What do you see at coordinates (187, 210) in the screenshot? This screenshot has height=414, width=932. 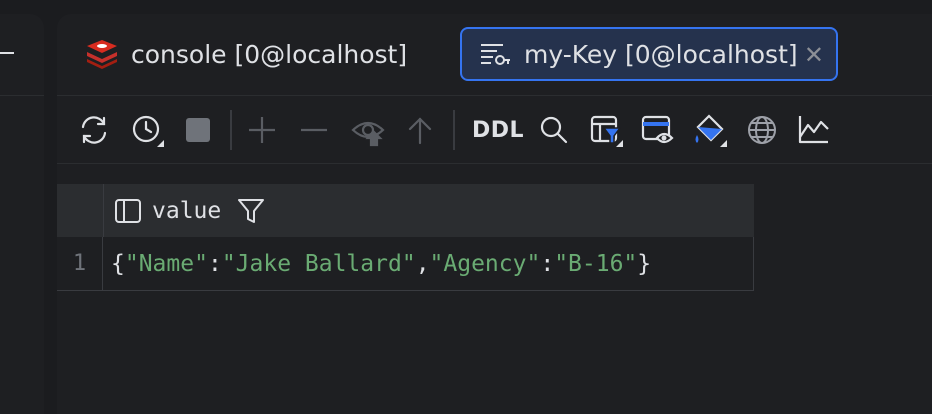 I see `column-name: value` at bounding box center [187, 210].